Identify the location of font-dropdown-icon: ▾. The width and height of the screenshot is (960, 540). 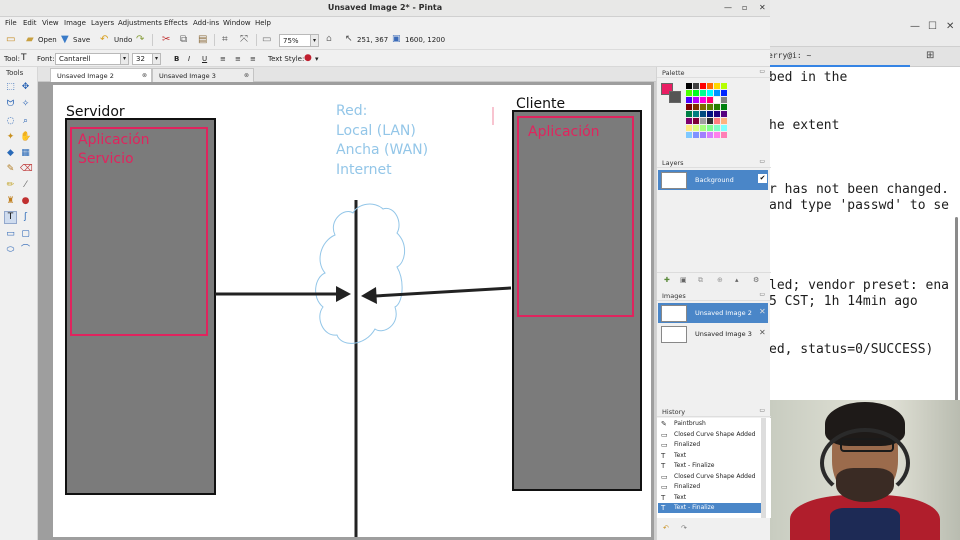
(124, 59).